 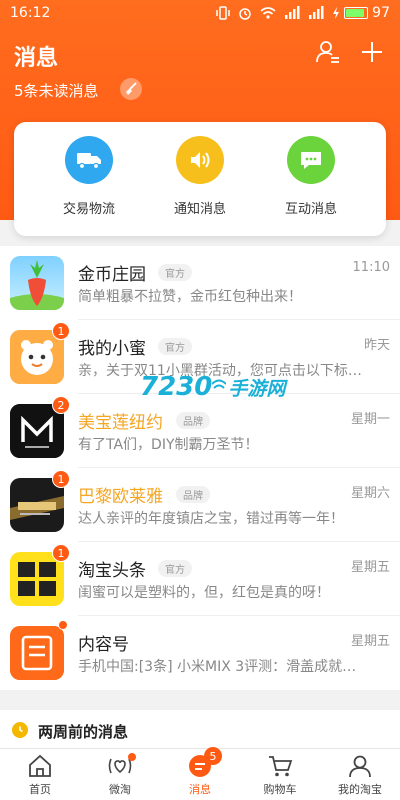 I want to click on message-time: 昨天, so click(x=376, y=345).